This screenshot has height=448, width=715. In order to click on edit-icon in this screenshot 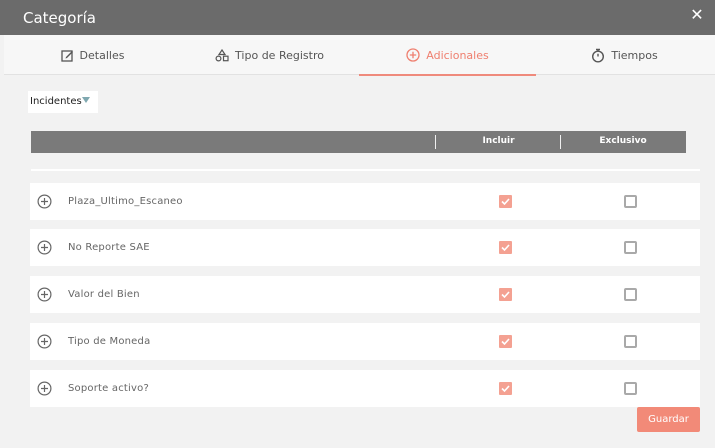, I will do `click(66, 55)`.